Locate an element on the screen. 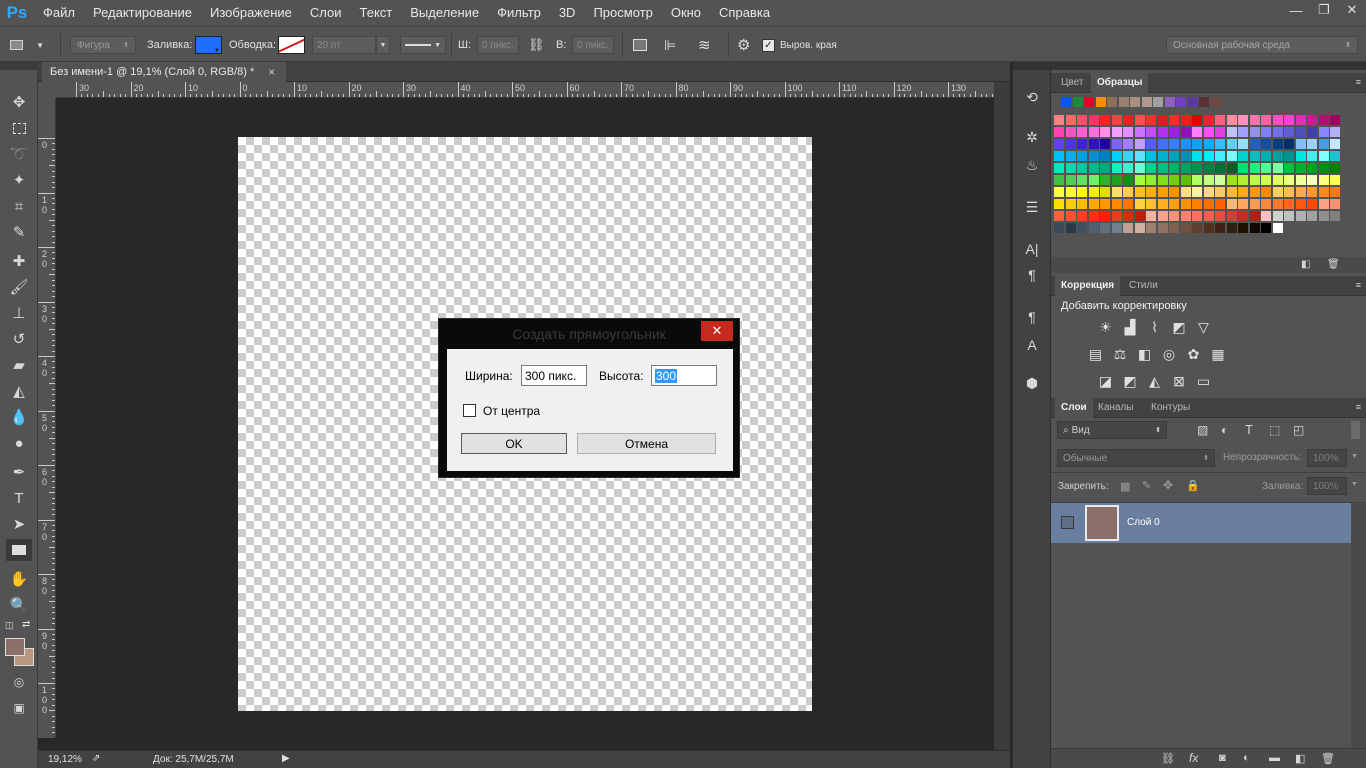  menu-item-0: Файл is located at coordinates (59, 13).